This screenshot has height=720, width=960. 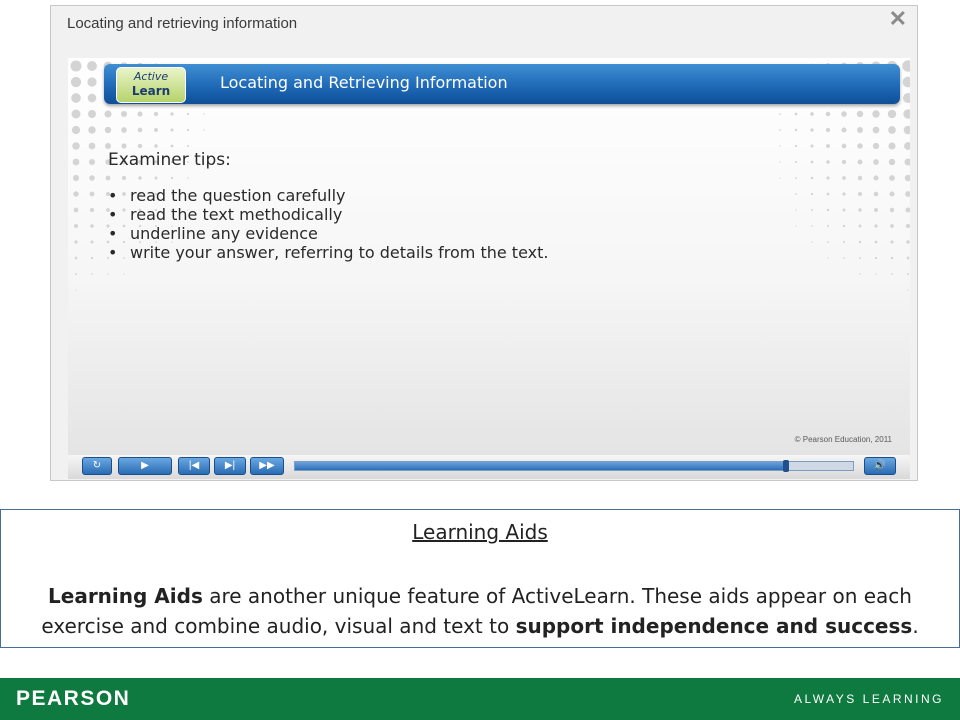 I want to click on previous-button: |◀, so click(x=194, y=466).